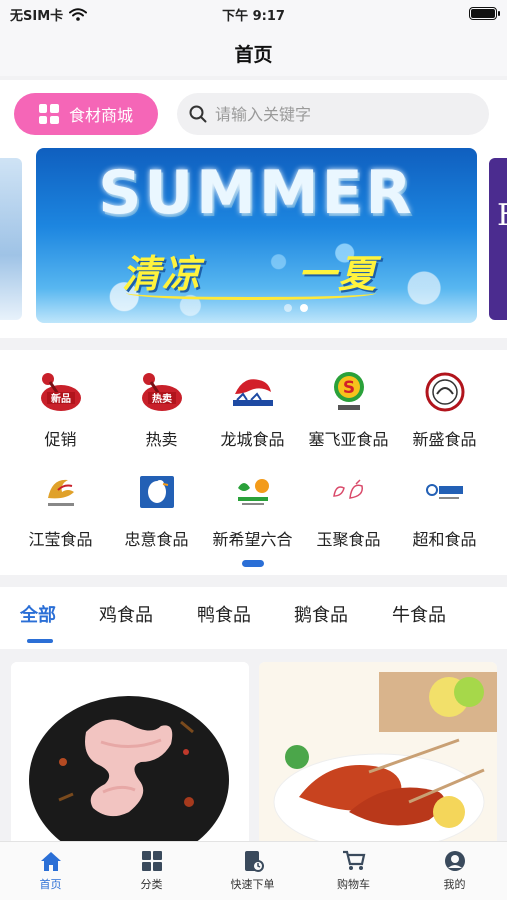  I want to click on brand-label: 忠意食品, so click(156, 539).